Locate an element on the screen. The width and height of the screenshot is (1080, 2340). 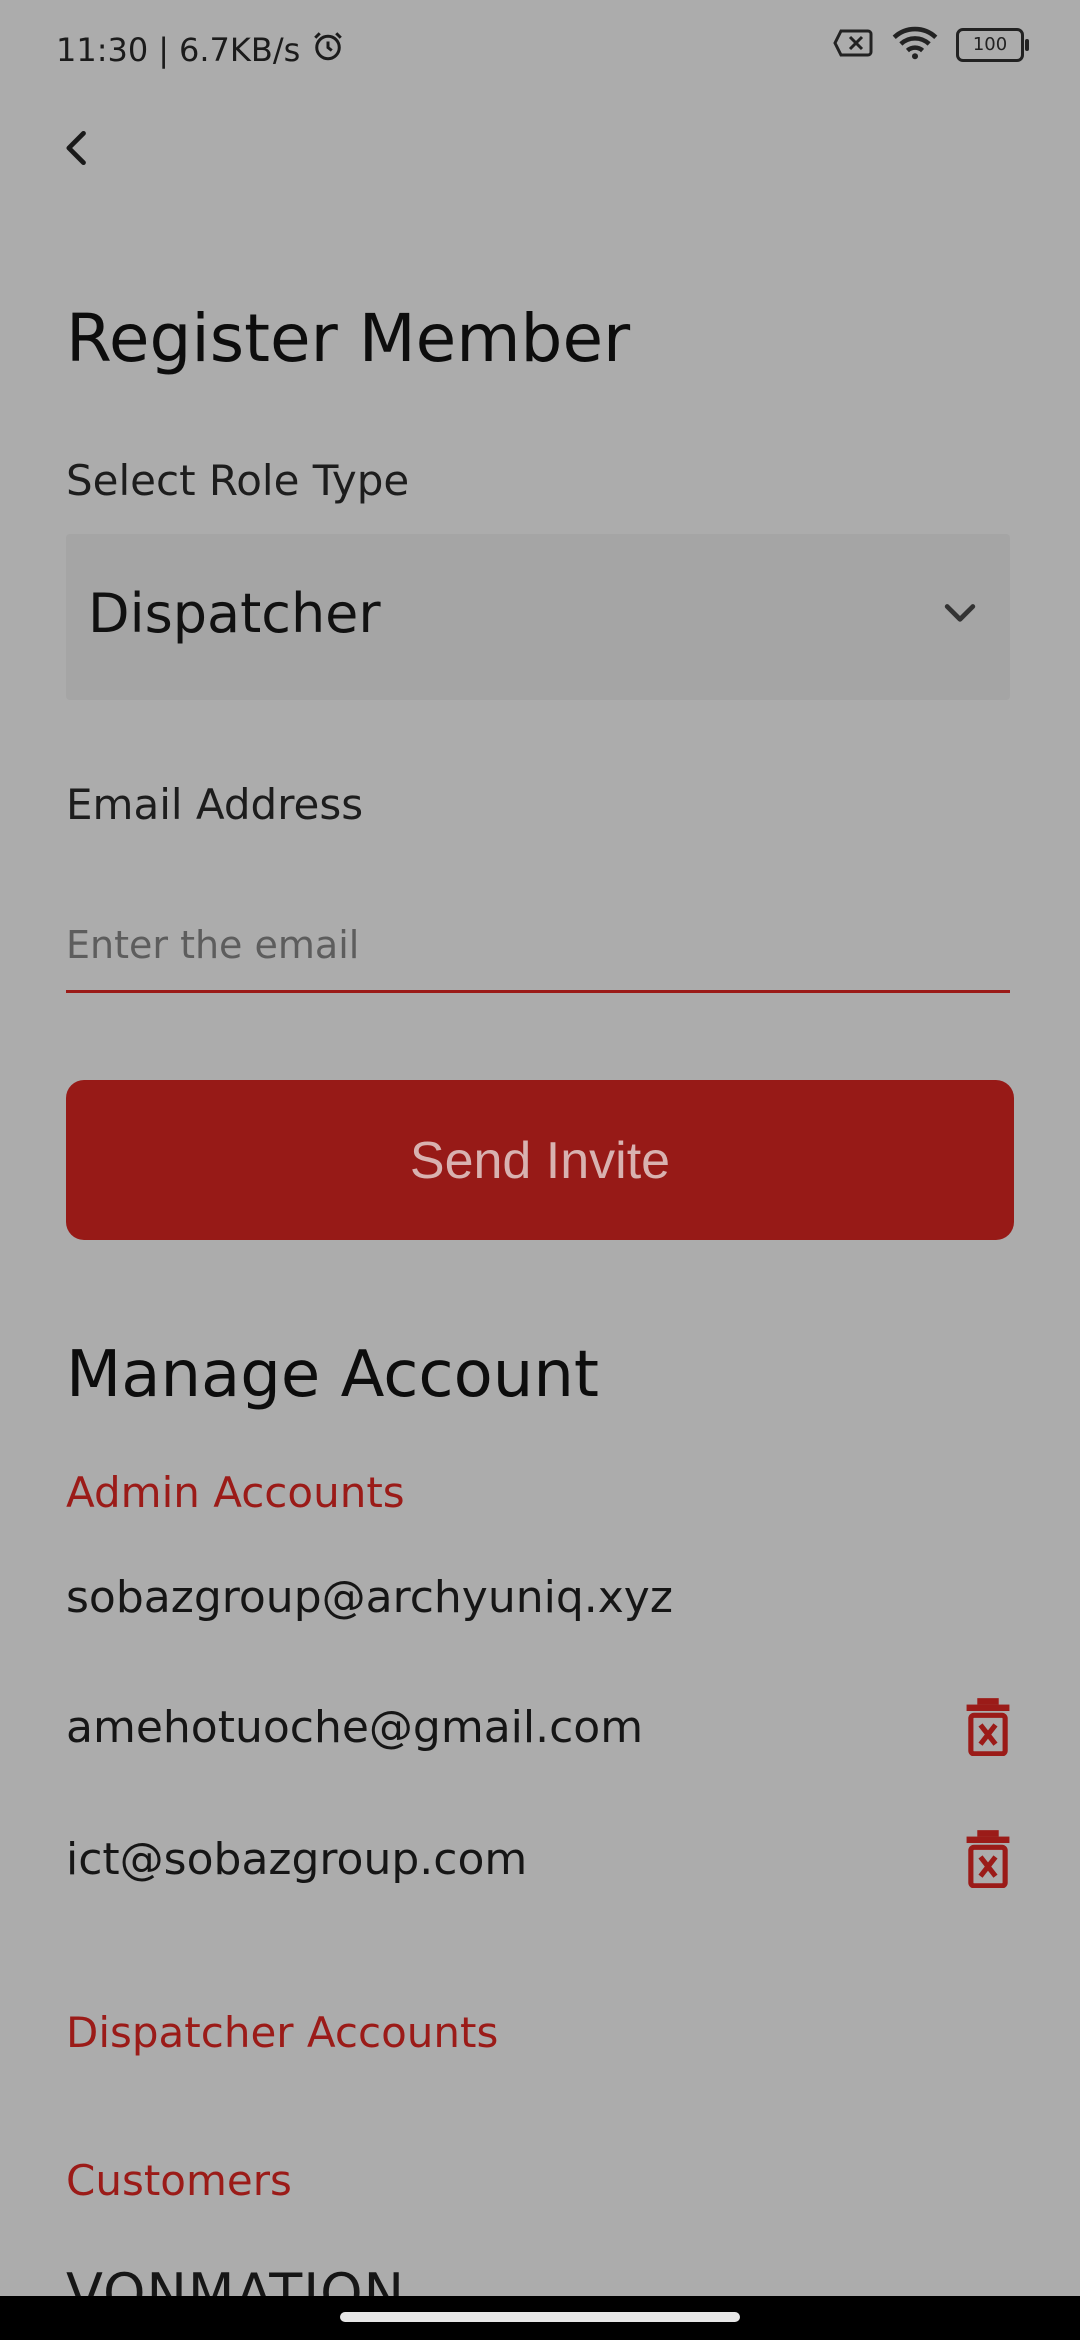
navigation-bar is located at coordinates (540, 2318).